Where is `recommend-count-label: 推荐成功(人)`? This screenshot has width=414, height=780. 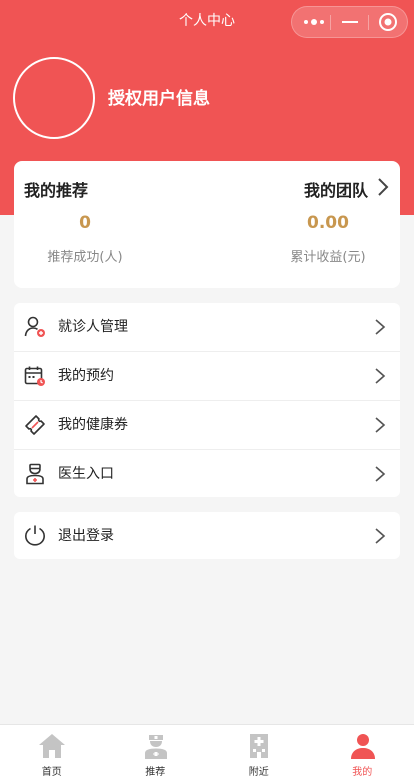
recommend-count-label: 推荐成功(人) is located at coordinates (85, 257).